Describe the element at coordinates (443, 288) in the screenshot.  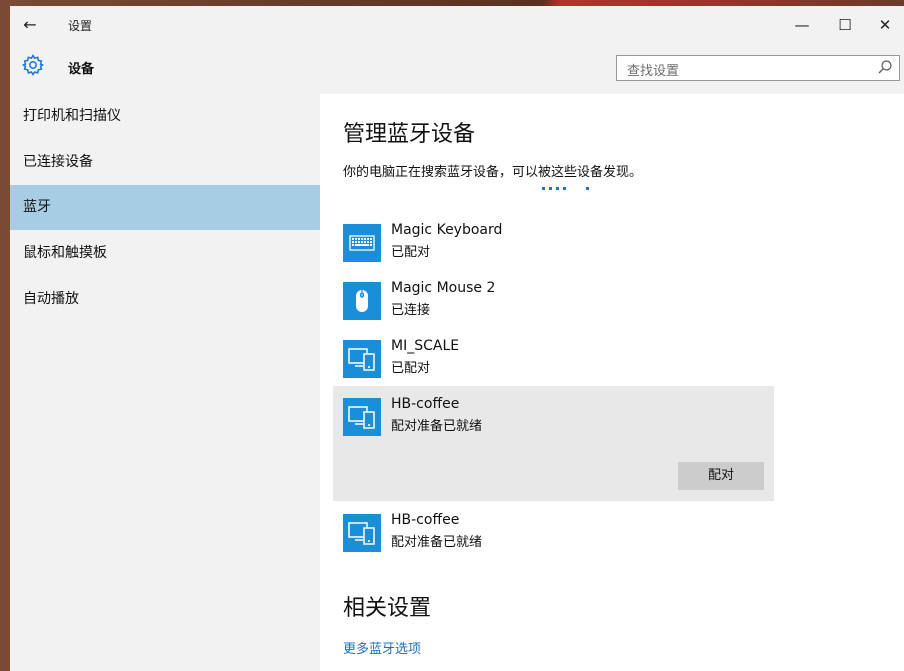
I see `device-name: Magic Mouse 2` at that location.